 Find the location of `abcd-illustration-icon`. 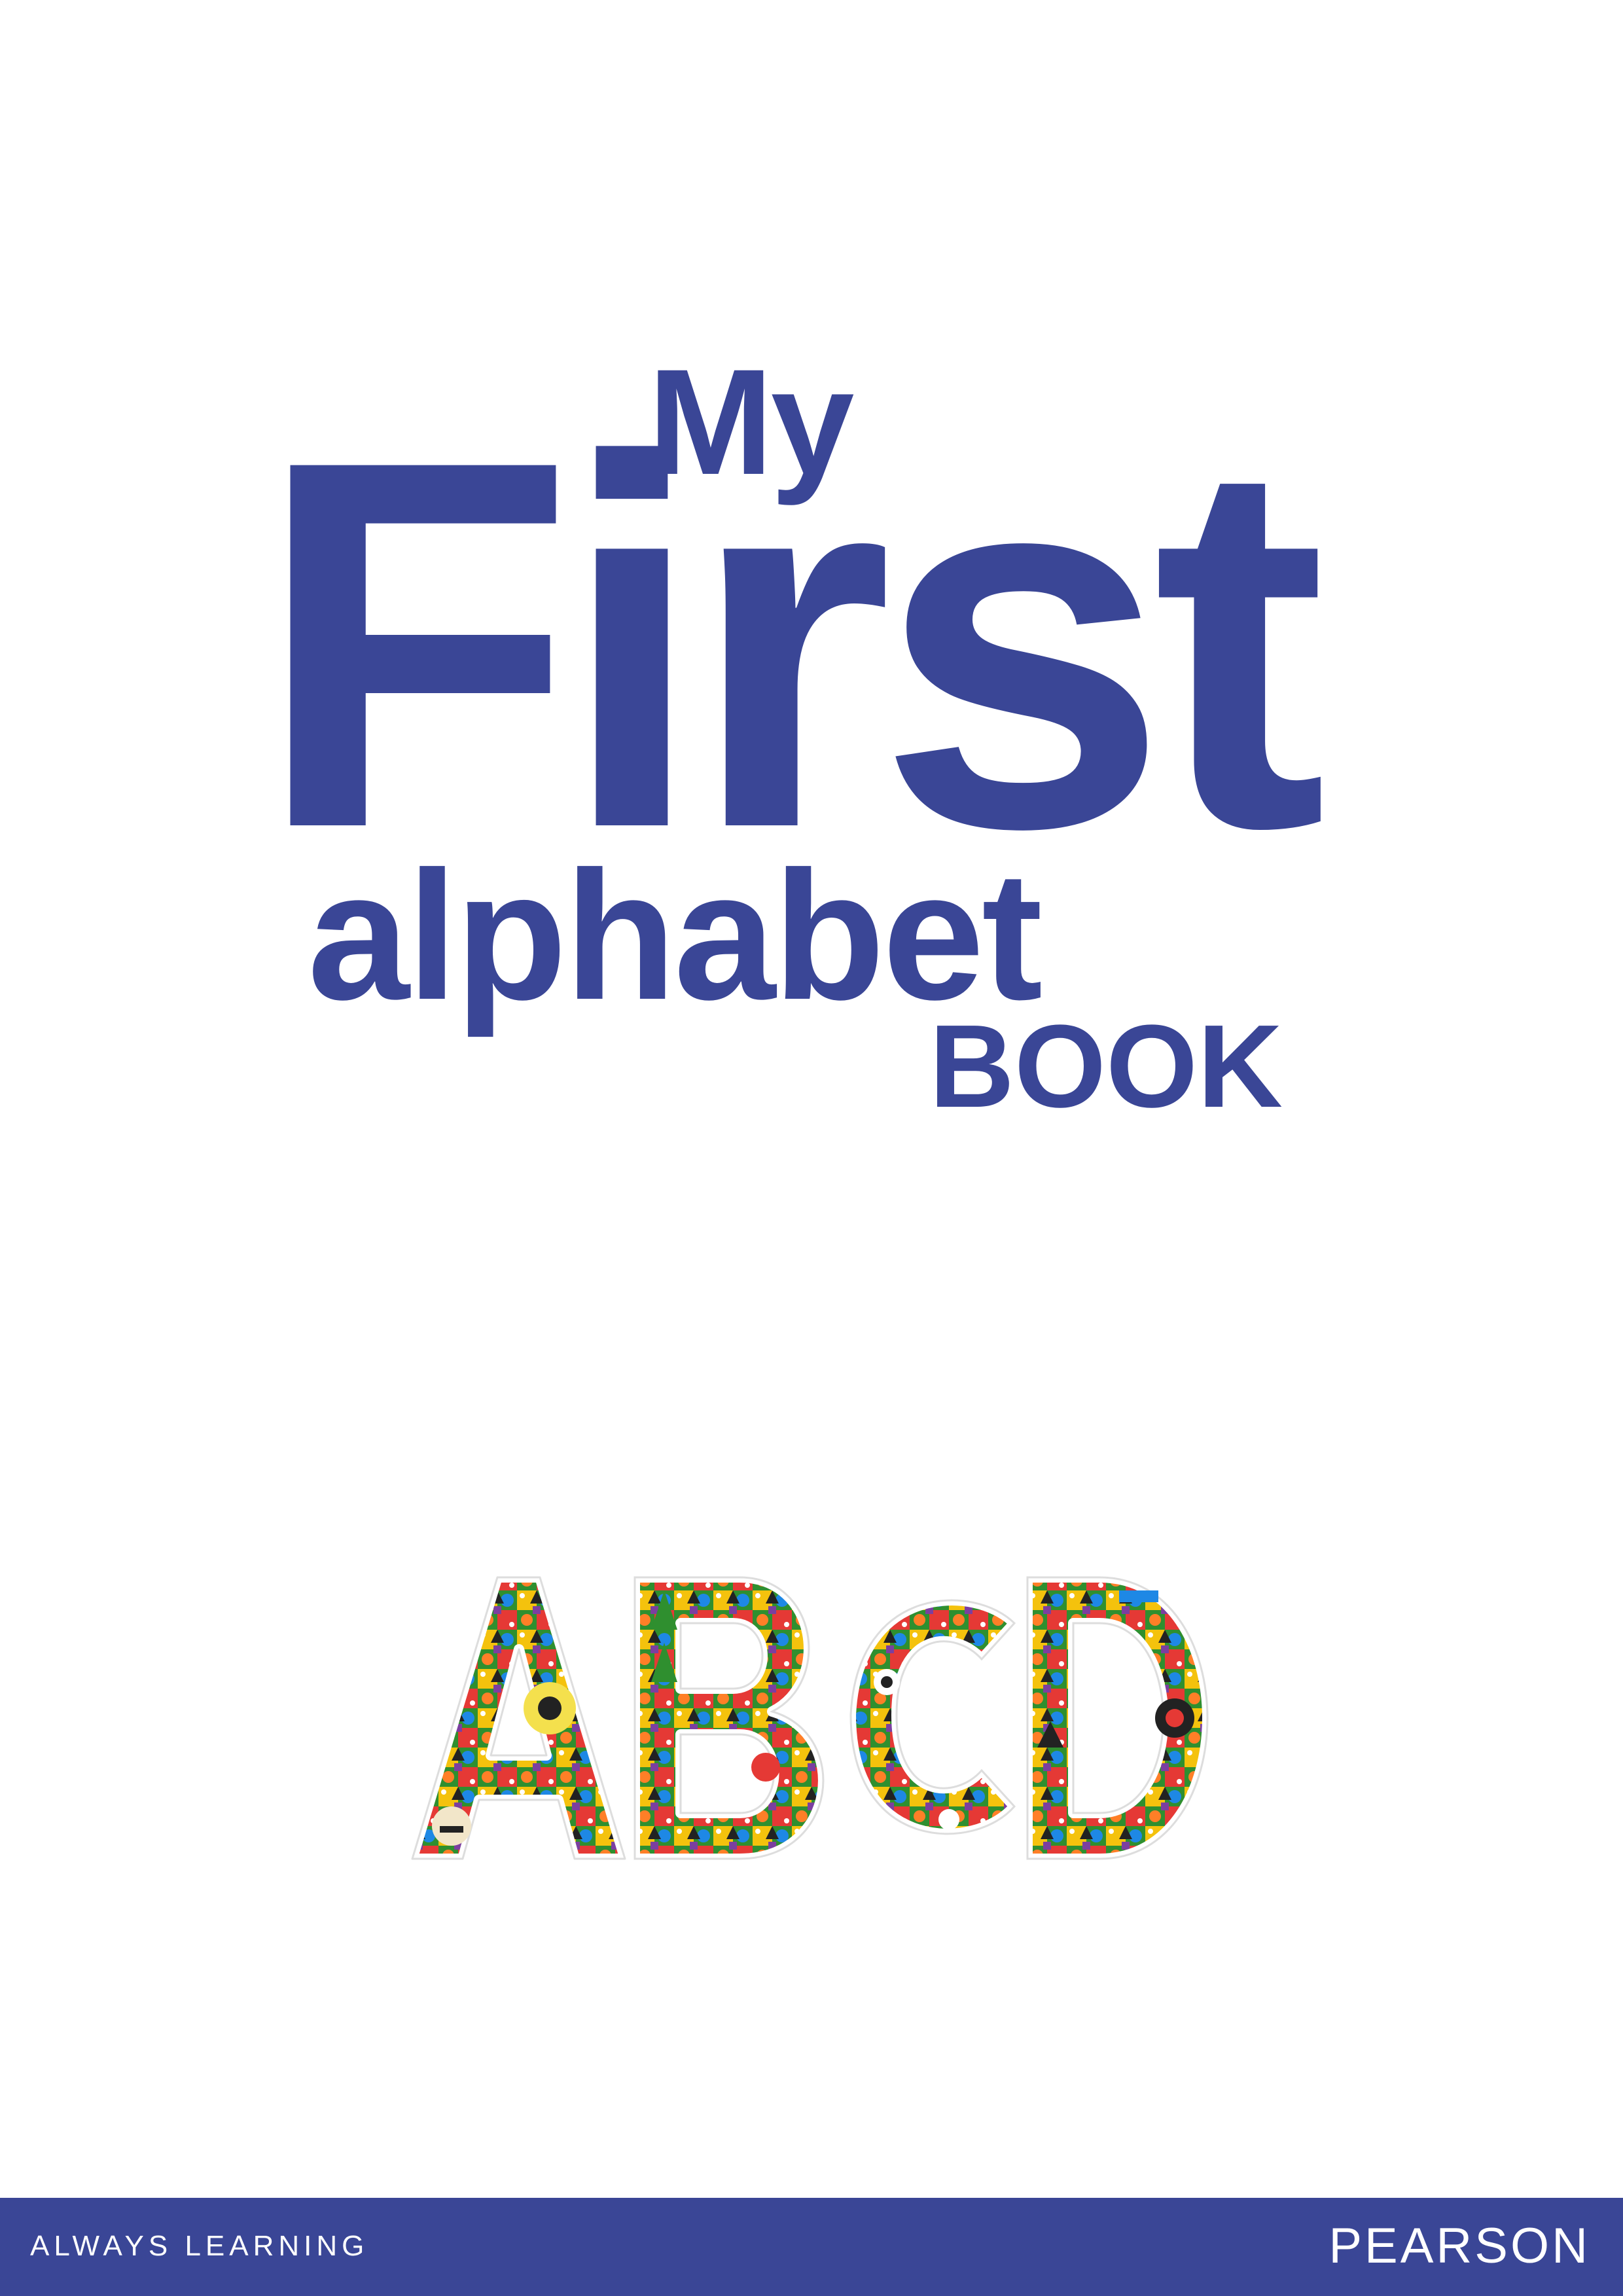

abcd-illustration-icon is located at coordinates (810, 1718).